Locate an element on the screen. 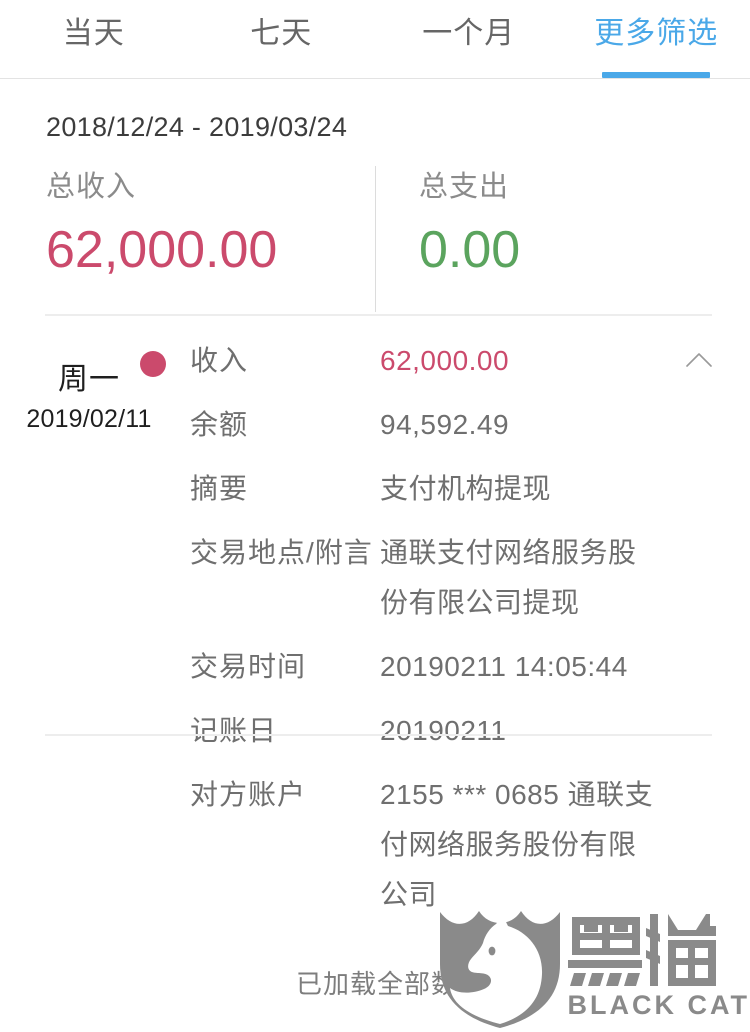 The image size is (750, 1032). brand-wordmark: BLACK CAT is located at coordinates (658, 966).